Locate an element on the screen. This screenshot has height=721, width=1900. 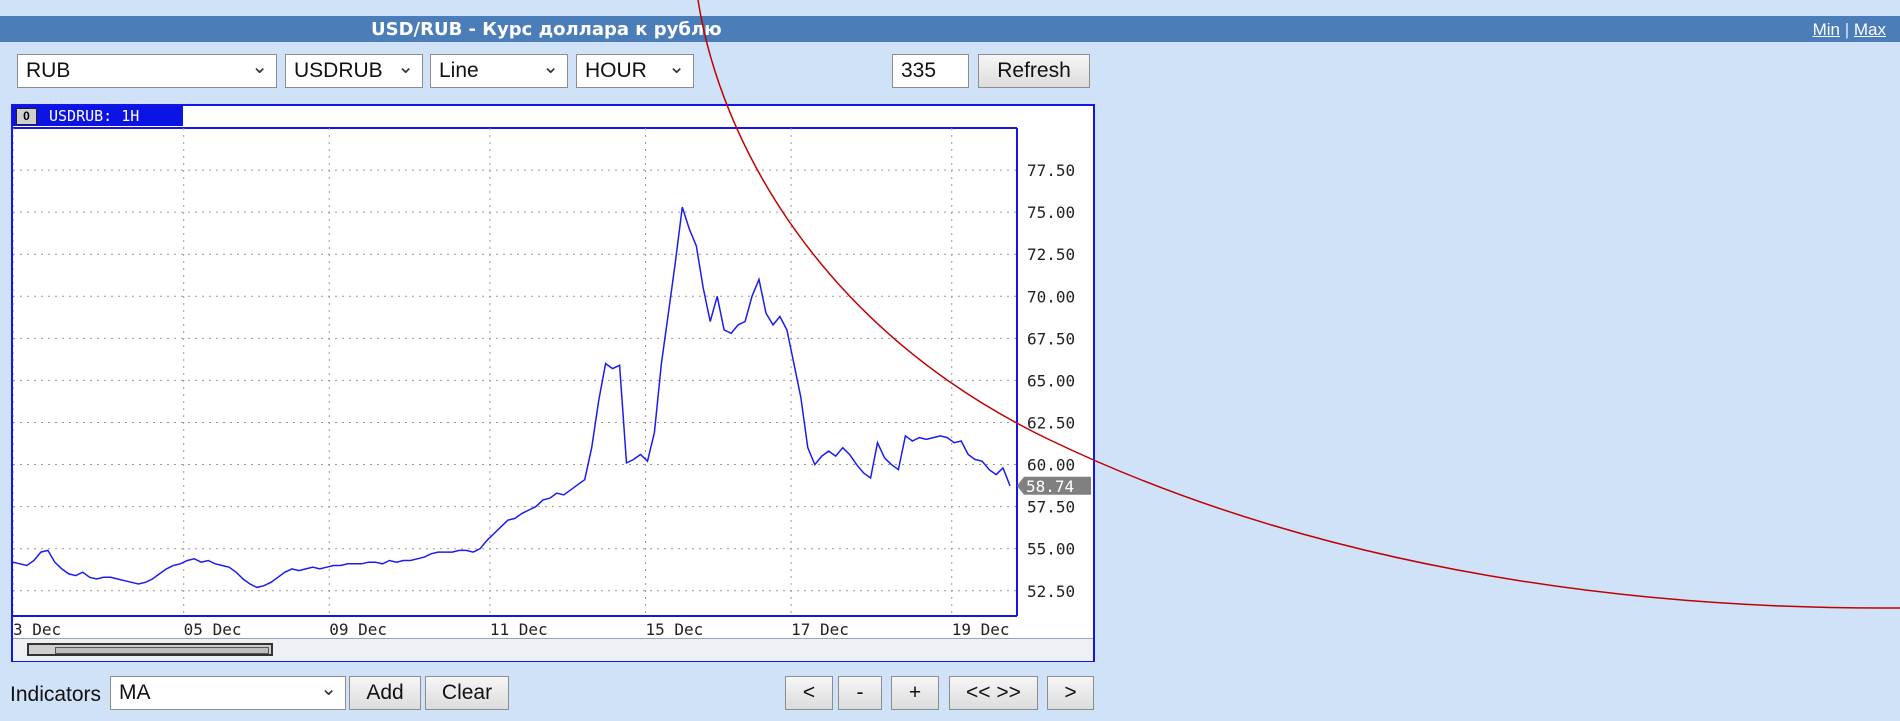
title-bar: USD/RUB - Курс доллара к рублю Min | Max is located at coordinates (950, 29).